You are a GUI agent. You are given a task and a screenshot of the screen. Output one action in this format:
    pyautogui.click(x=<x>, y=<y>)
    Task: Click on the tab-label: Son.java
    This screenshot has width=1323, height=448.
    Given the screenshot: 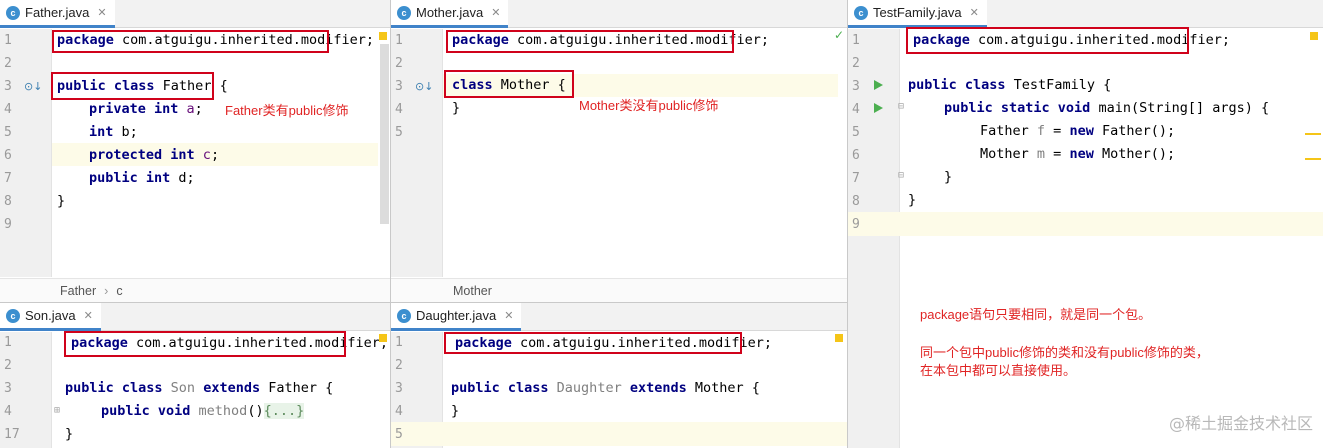 What is the action you would take?
    pyautogui.click(x=50, y=315)
    